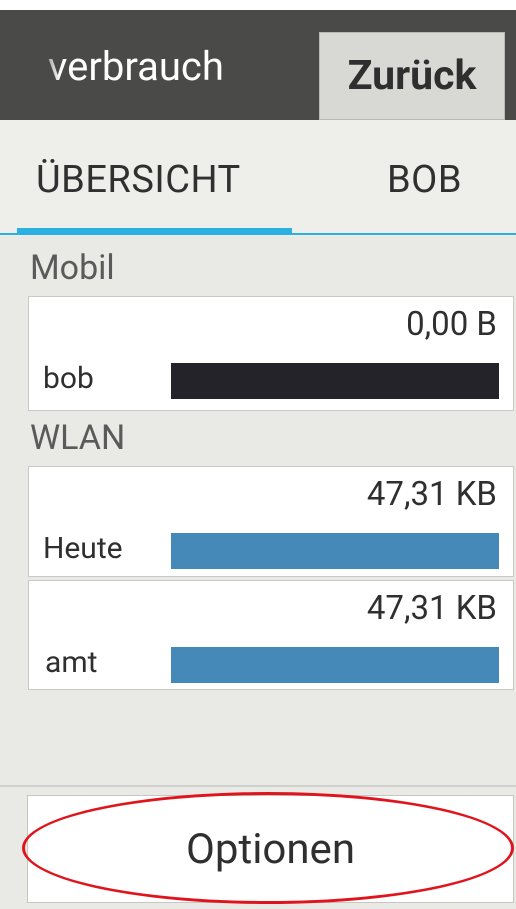 The width and height of the screenshot is (516, 909). What do you see at coordinates (271, 353) in the screenshot?
I see `usage-card-mobile: 0,00 B bob` at bounding box center [271, 353].